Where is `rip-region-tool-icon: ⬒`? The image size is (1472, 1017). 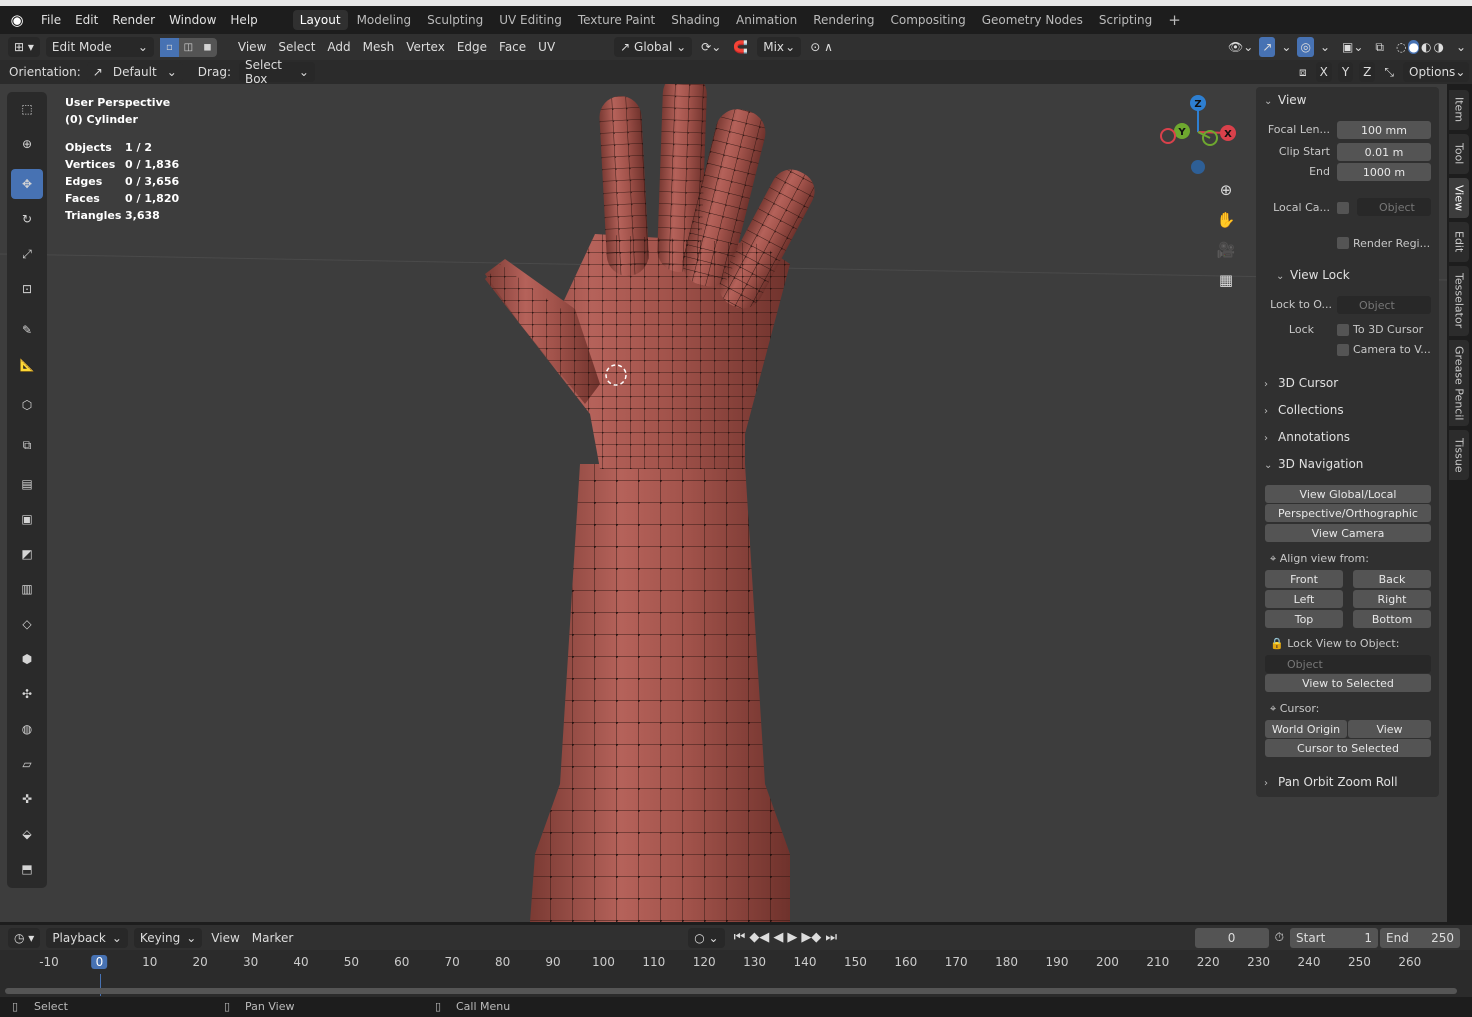
rip-region-tool-icon: ⬒ is located at coordinates (27, 869).